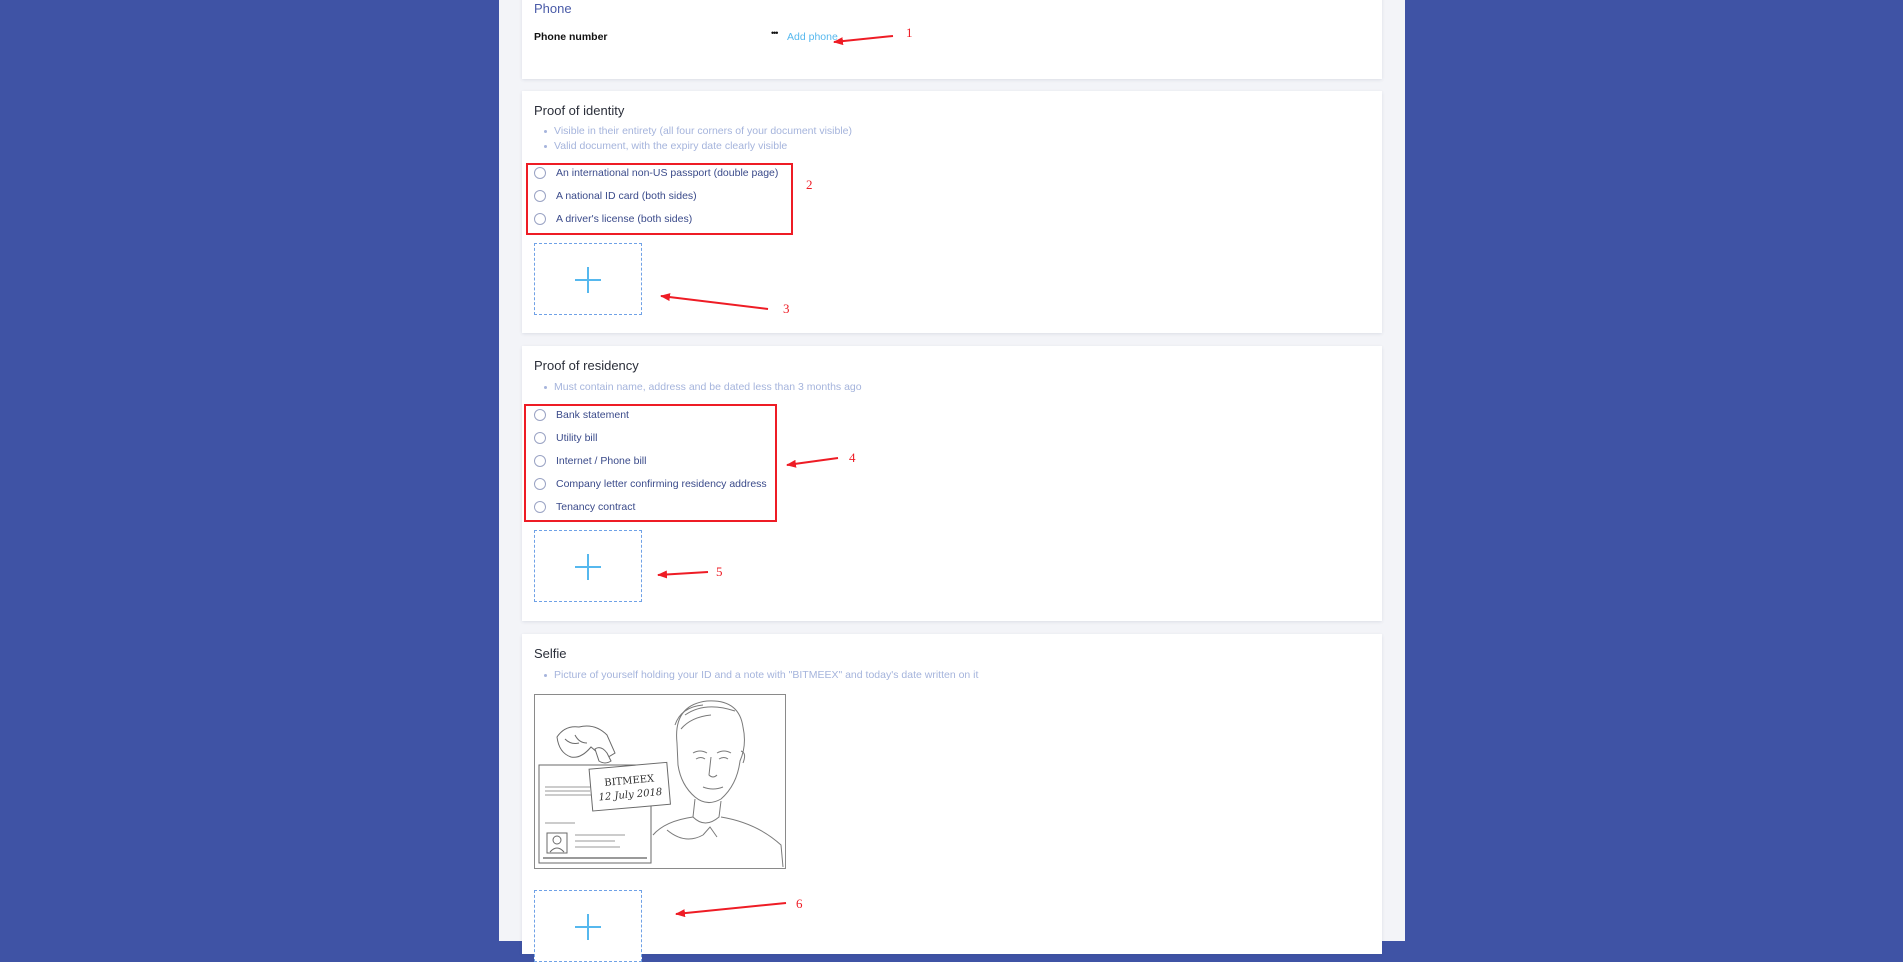 This screenshot has height=962, width=1903. What do you see at coordinates (909, 32) in the screenshot?
I see `annotation-number-1: 1` at bounding box center [909, 32].